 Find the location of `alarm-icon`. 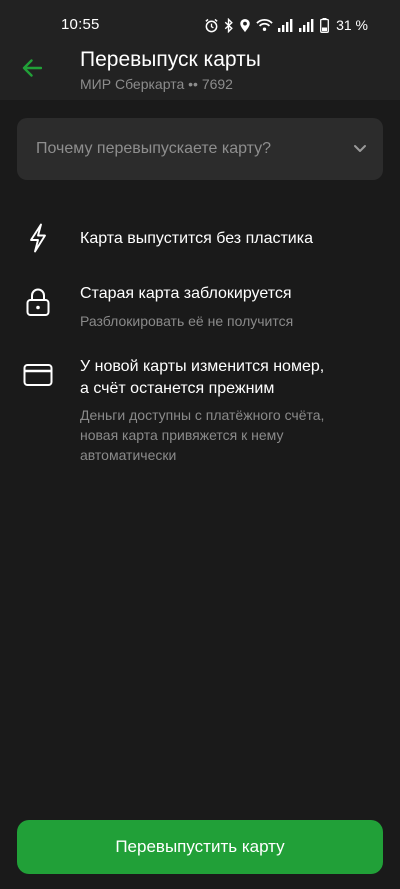

alarm-icon is located at coordinates (211, 25).